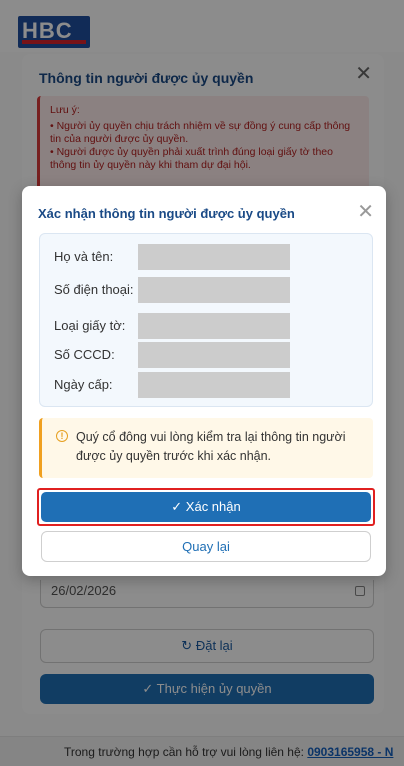 The height and width of the screenshot is (766, 404). I want to click on phone-label: Số điện thoại:, so click(94, 289).